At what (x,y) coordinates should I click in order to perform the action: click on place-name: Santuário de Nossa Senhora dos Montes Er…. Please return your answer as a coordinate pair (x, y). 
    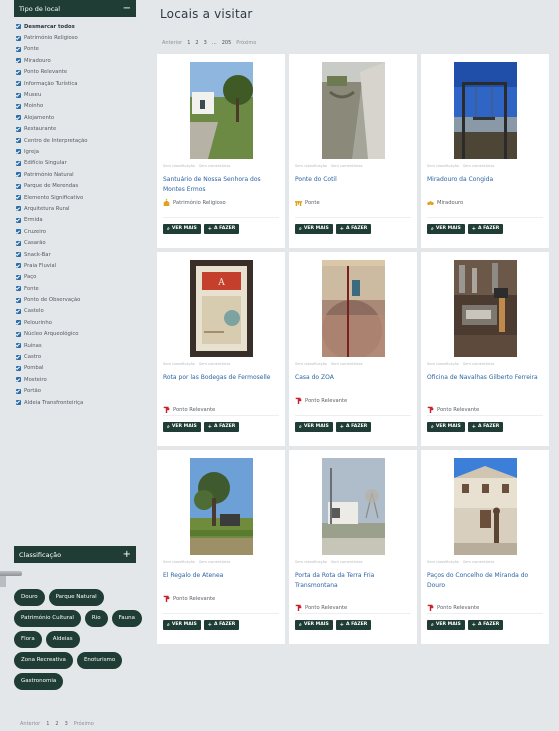
    Looking at the image, I should click on (221, 184).